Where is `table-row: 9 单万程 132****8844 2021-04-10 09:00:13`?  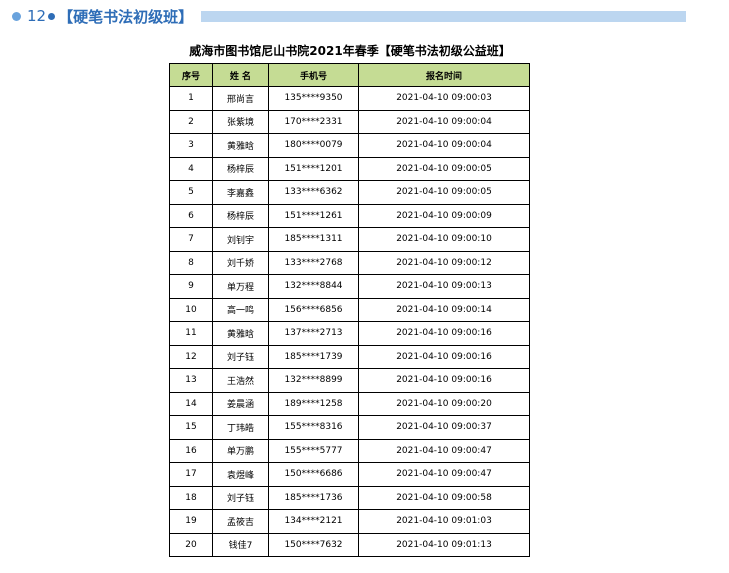 table-row: 9 单万程 132****8844 2021-04-10 09:00:13 is located at coordinates (349, 286).